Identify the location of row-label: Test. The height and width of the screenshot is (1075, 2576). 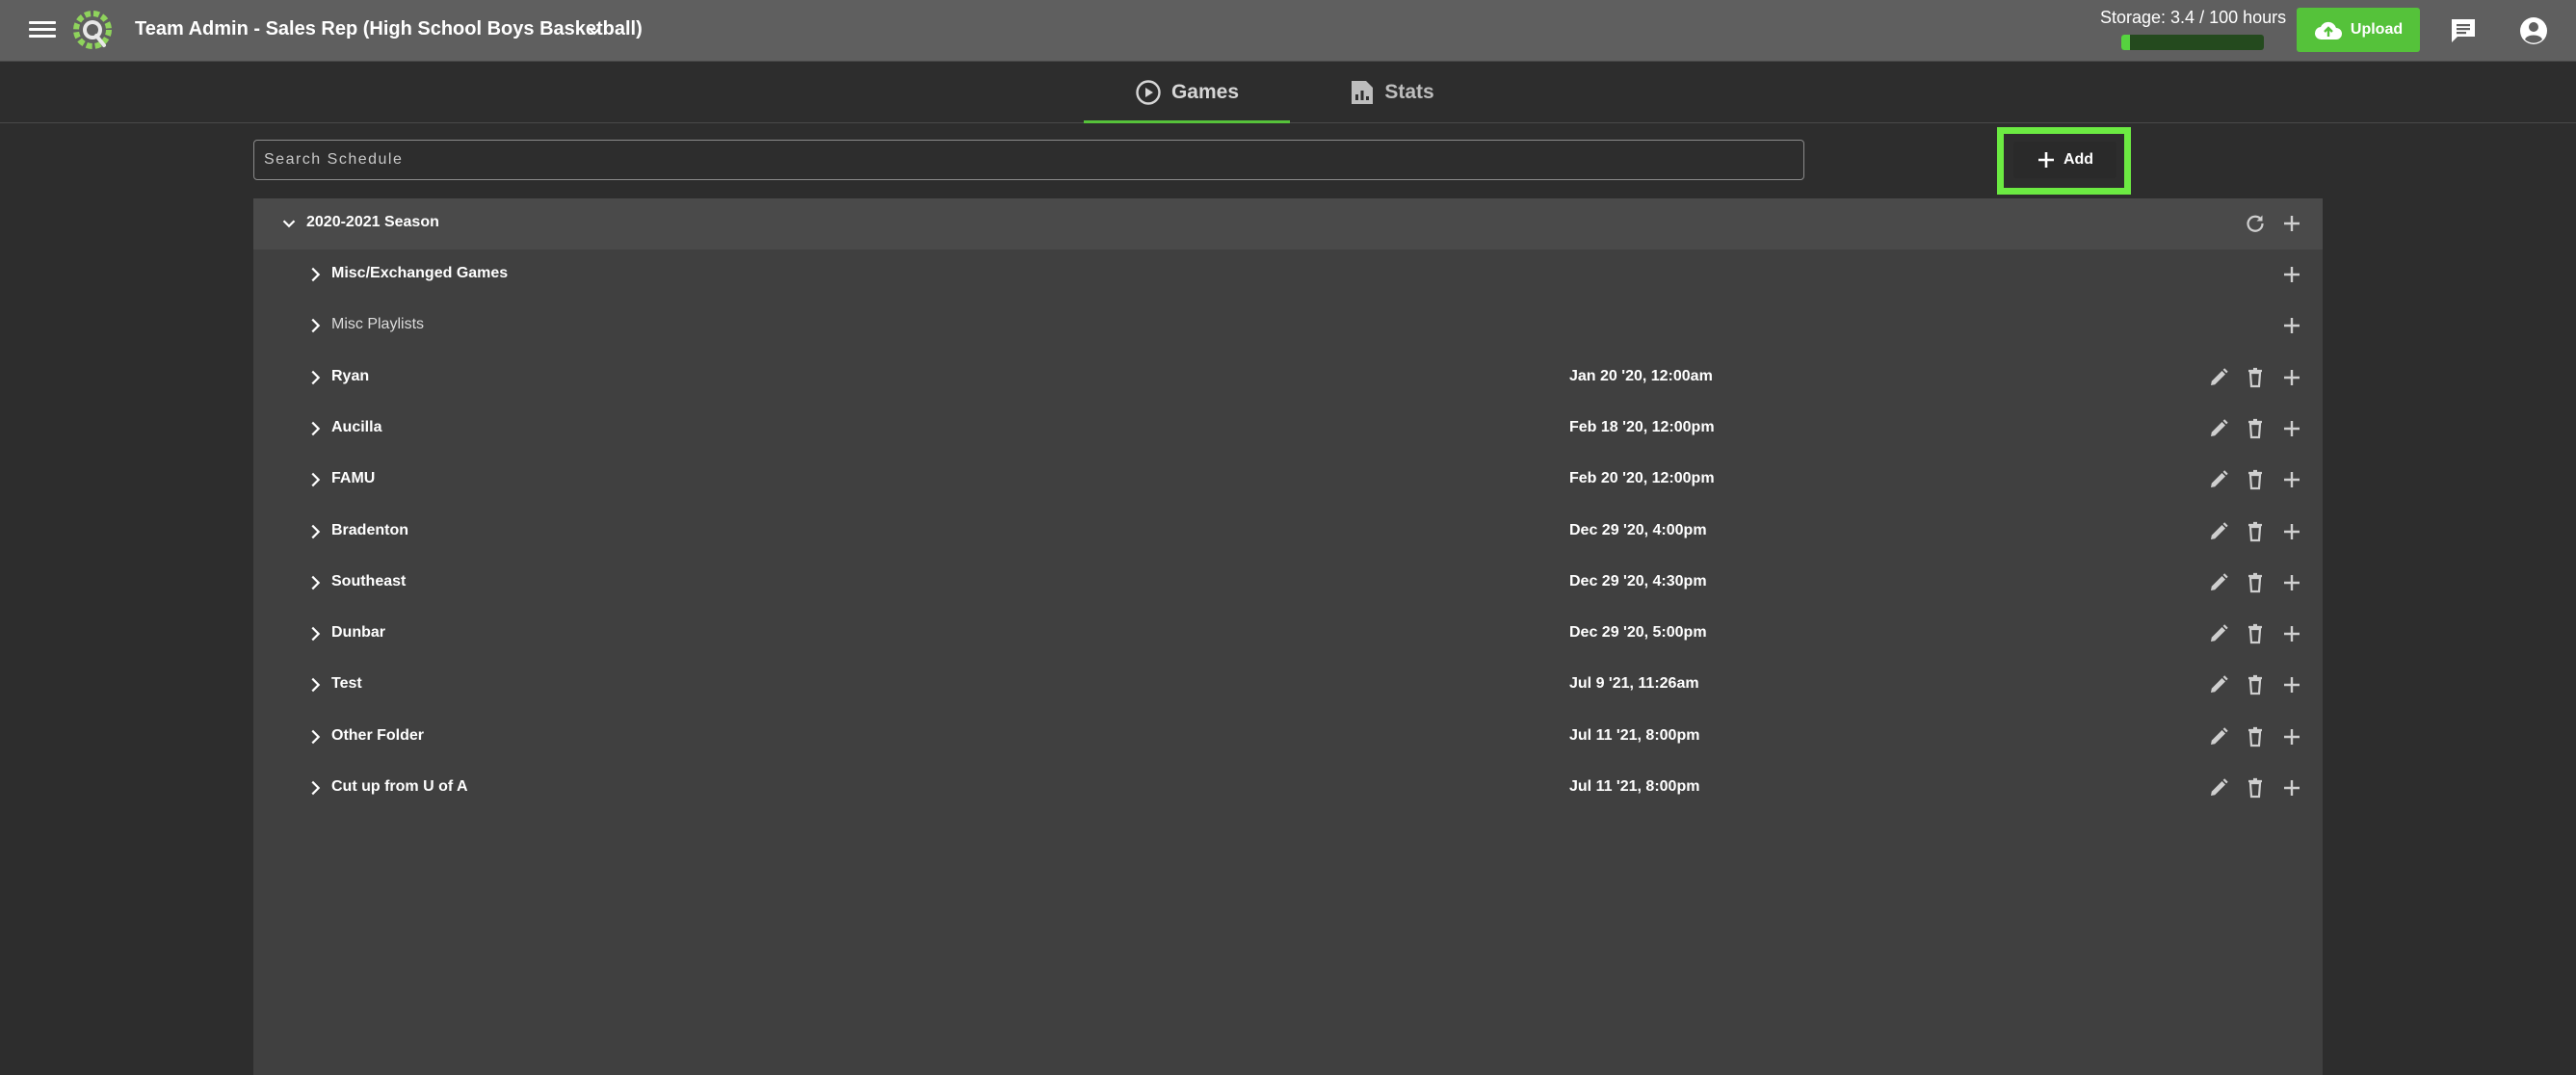
(346, 684).